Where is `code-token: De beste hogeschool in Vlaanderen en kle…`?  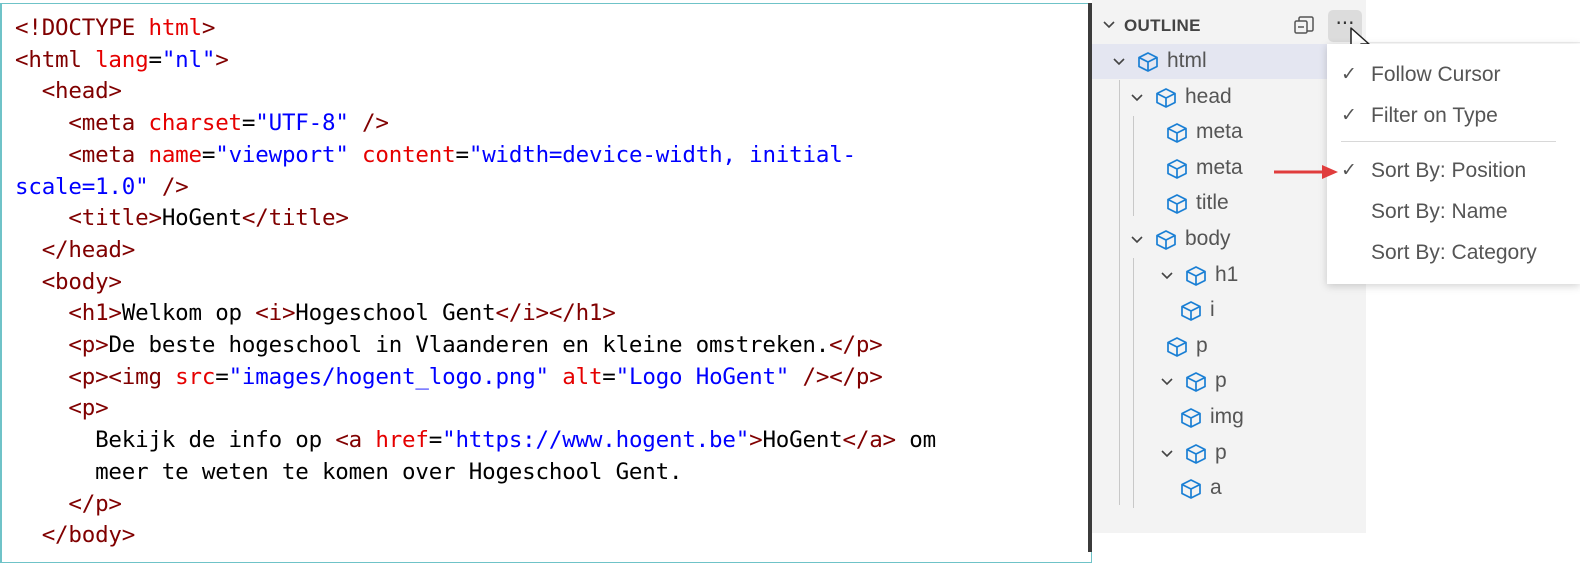 code-token: De beste hogeschool in Vlaanderen en kle… is located at coordinates (469, 345).